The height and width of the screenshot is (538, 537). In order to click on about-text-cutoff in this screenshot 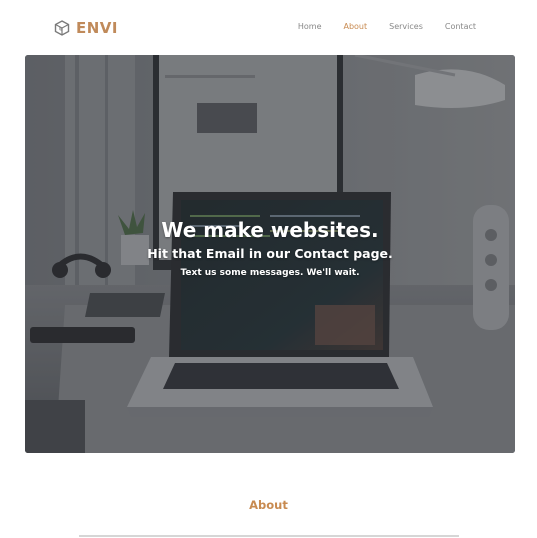, I will do `click(268, 534)`.